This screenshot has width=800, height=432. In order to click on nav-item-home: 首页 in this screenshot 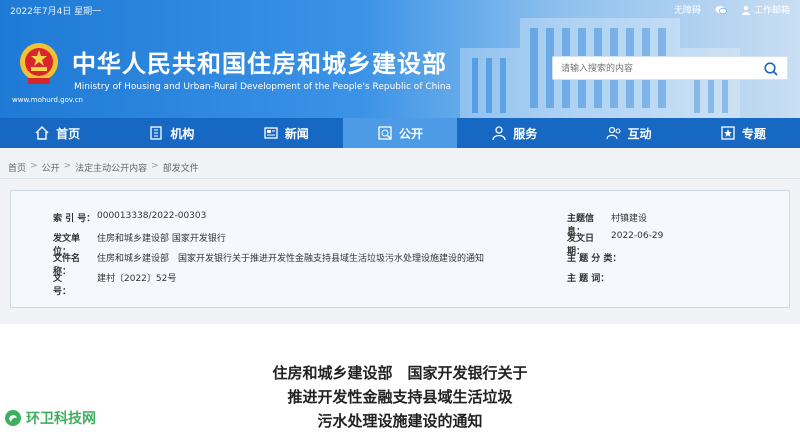, I will do `click(57, 133)`.